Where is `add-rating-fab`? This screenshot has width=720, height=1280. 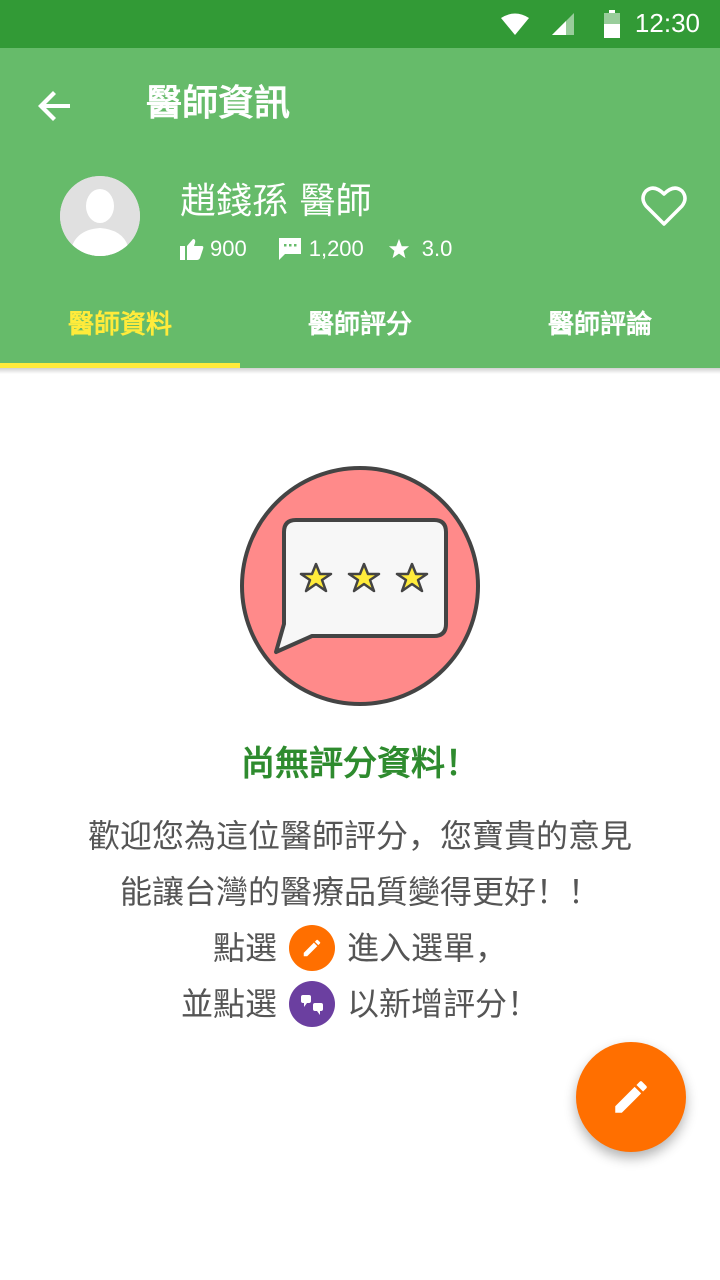
add-rating-fab is located at coordinates (631, 1097).